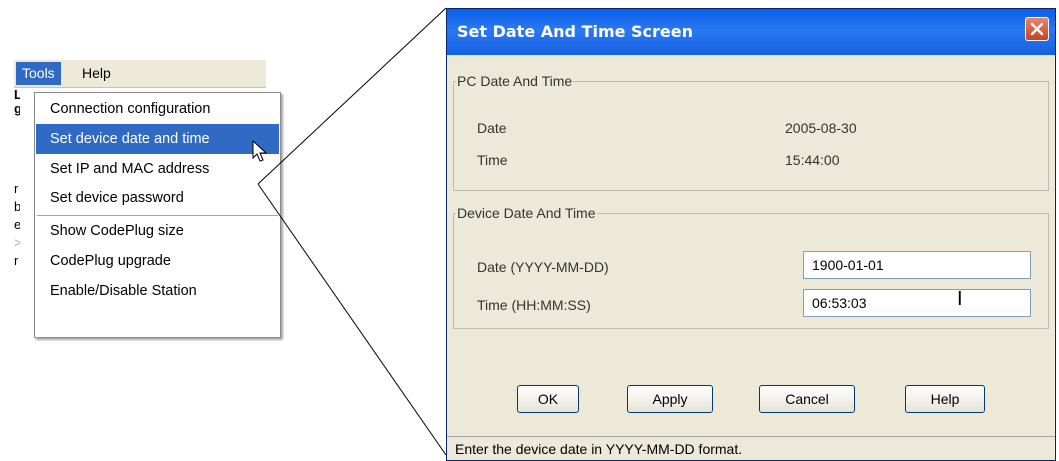 The image size is (1059, 461). I want to click on device-time-input: 06:53:03, so click(917, 303).